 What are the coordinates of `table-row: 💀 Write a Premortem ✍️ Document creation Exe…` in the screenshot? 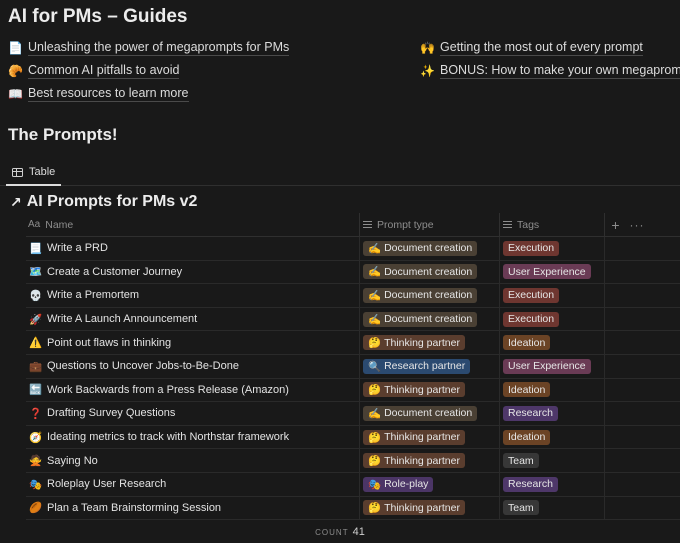 It's located at (353, 296).